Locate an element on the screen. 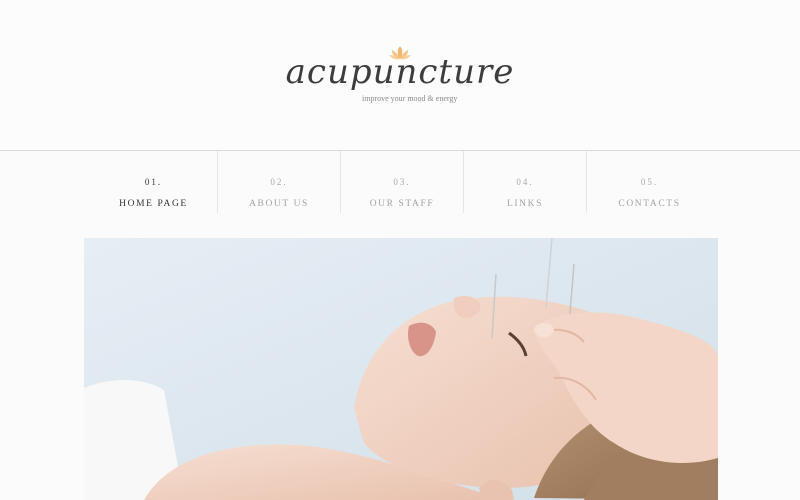 The height and width of the screenshot is (500, 800). nav-item-links: 04. LINKS is located at coordinates (524, 182).